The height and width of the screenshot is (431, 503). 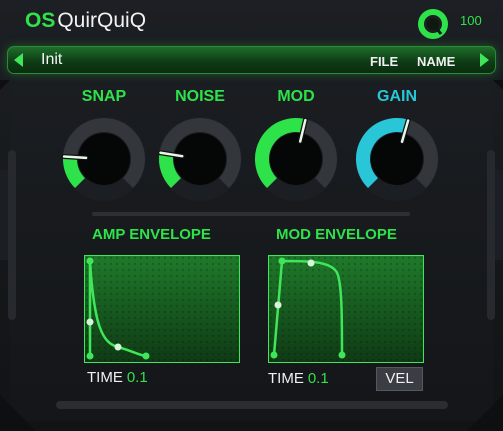 What do you see at coordinates (18, 413) in the screenshot?
I see `corner-bottom-left` at bounding box center [18, 413].